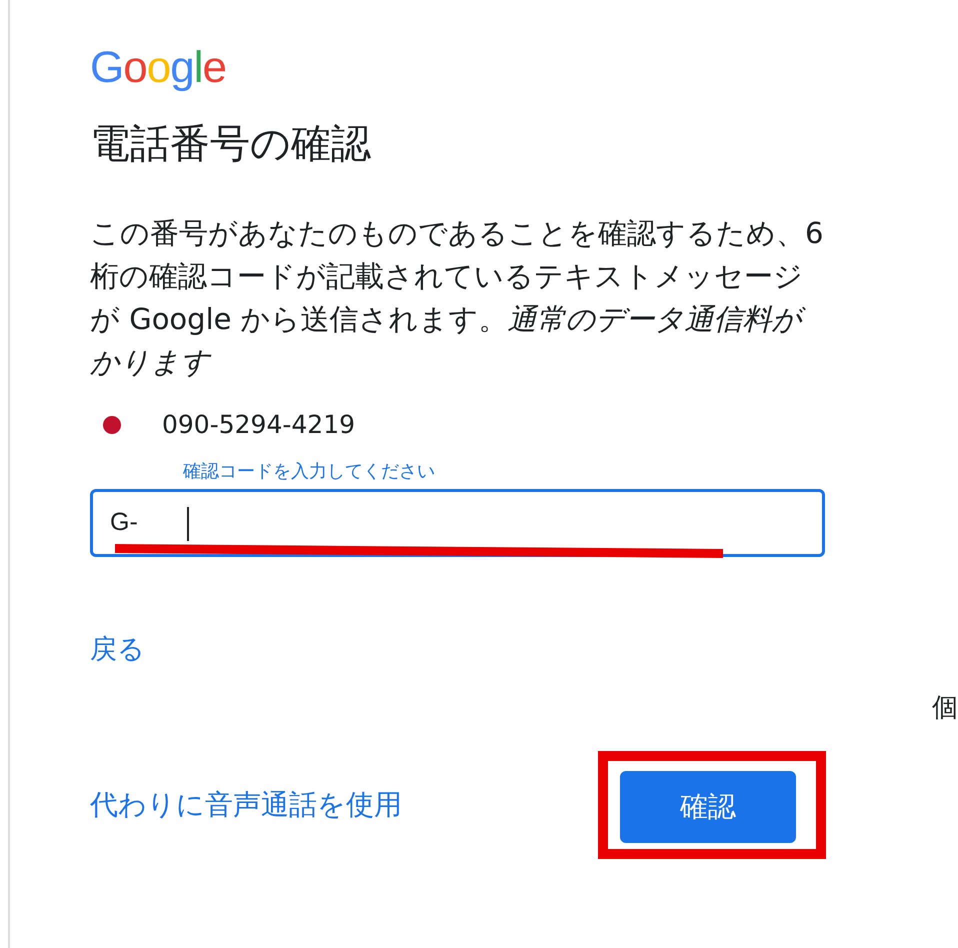 This screenshot has height=948, width=958. I want to click on code-input-field: G-, so click(457, 523).